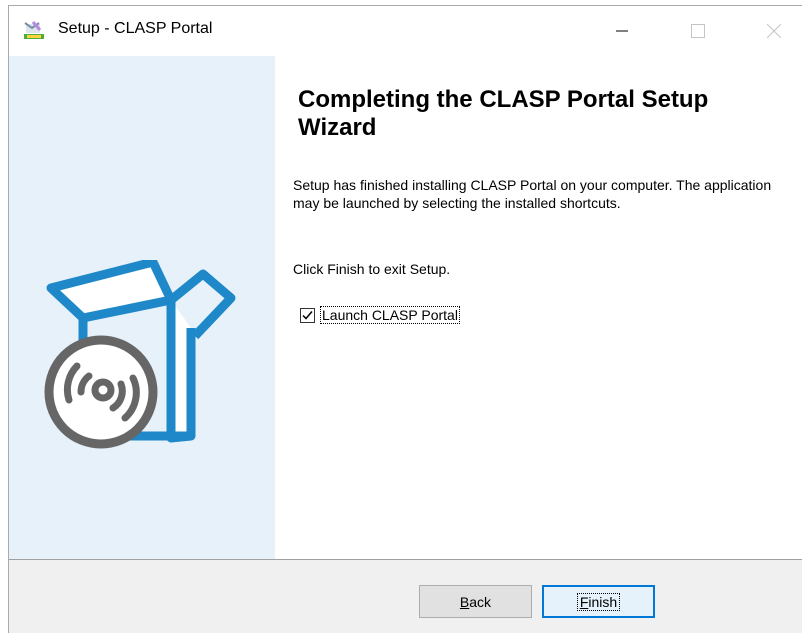 The image size is (802, 633). I want to click on finish-button-label: Finish, so click(598, 601).